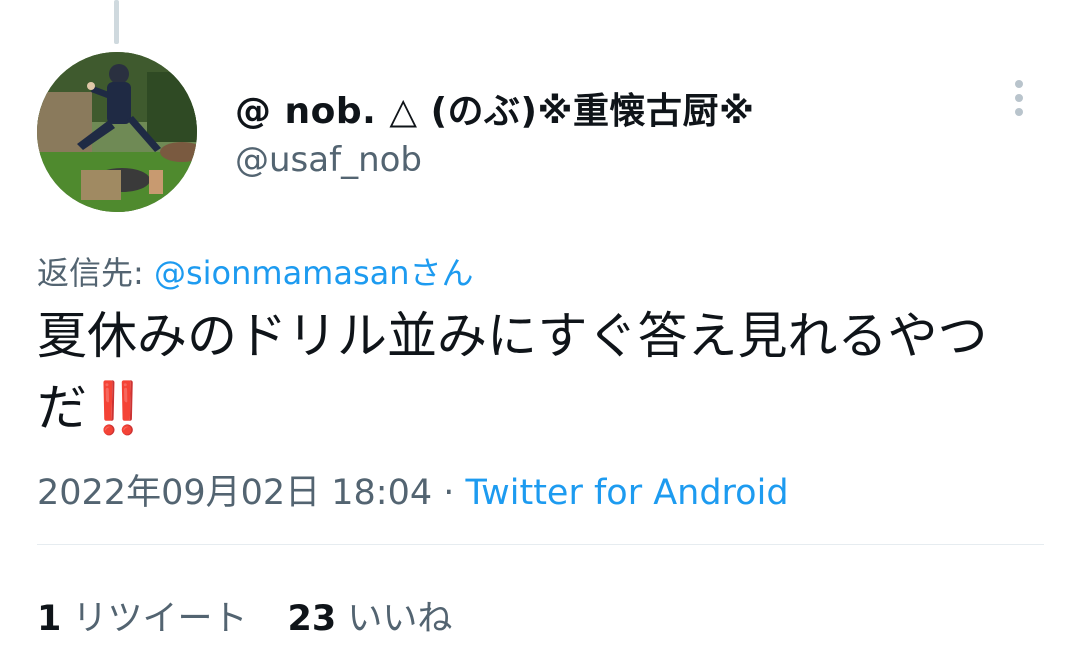 This screenshot has width=1080, height=671. What do you see at coordinates (281, 273) in the screenshot?
I see `reply-to-handle: @sionmamasan` at bounding box center [281, 273].